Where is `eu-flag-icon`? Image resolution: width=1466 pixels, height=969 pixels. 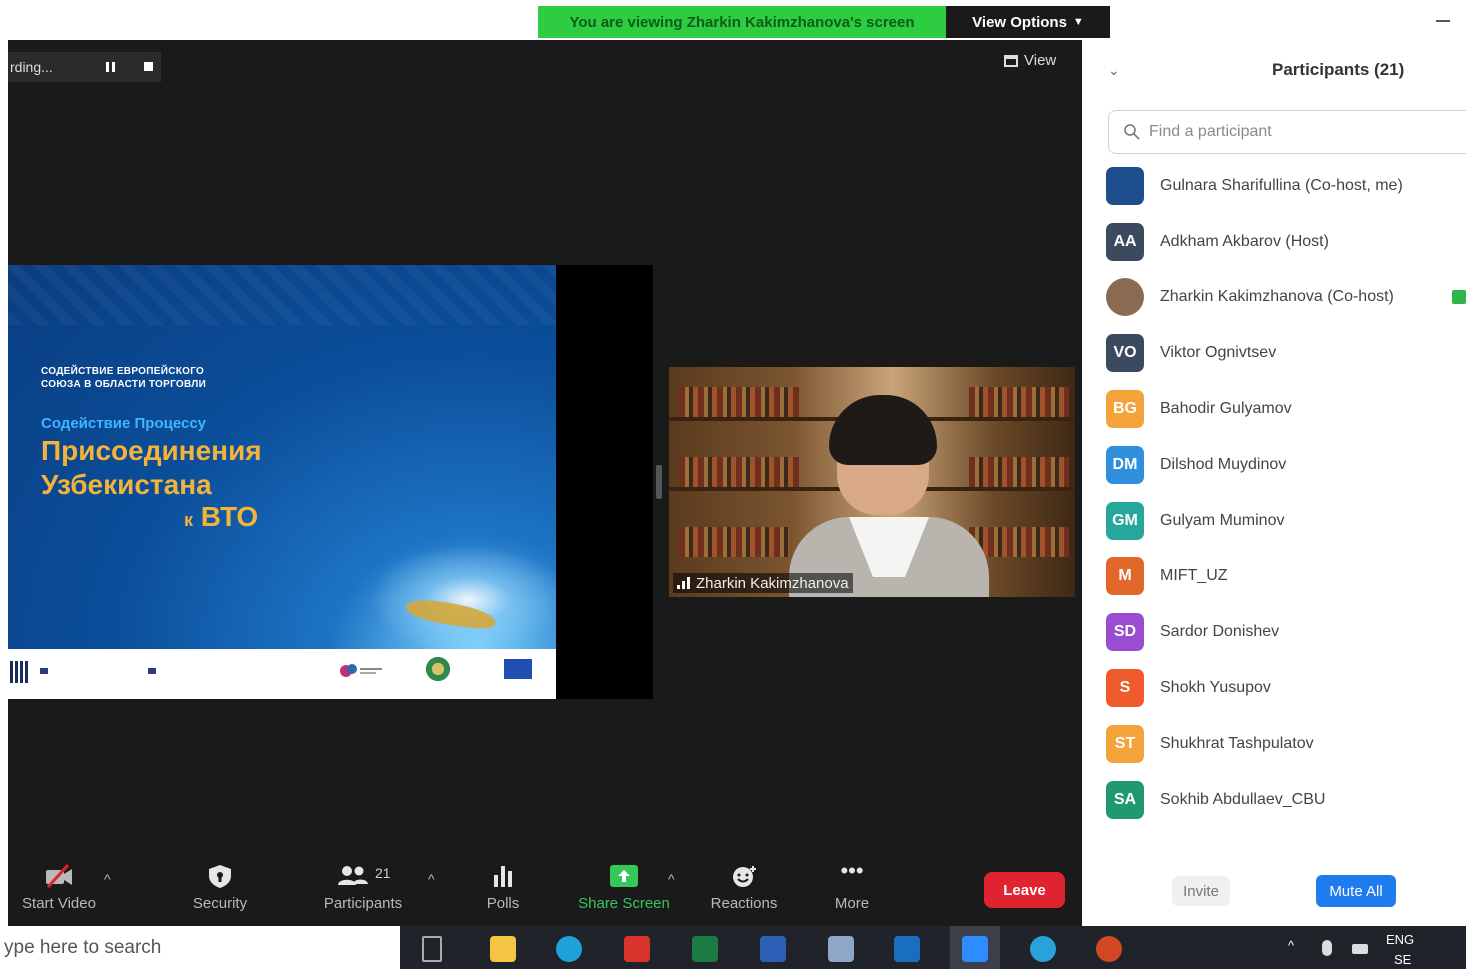 eu-flag-icon is located at coordinates (518, 669).